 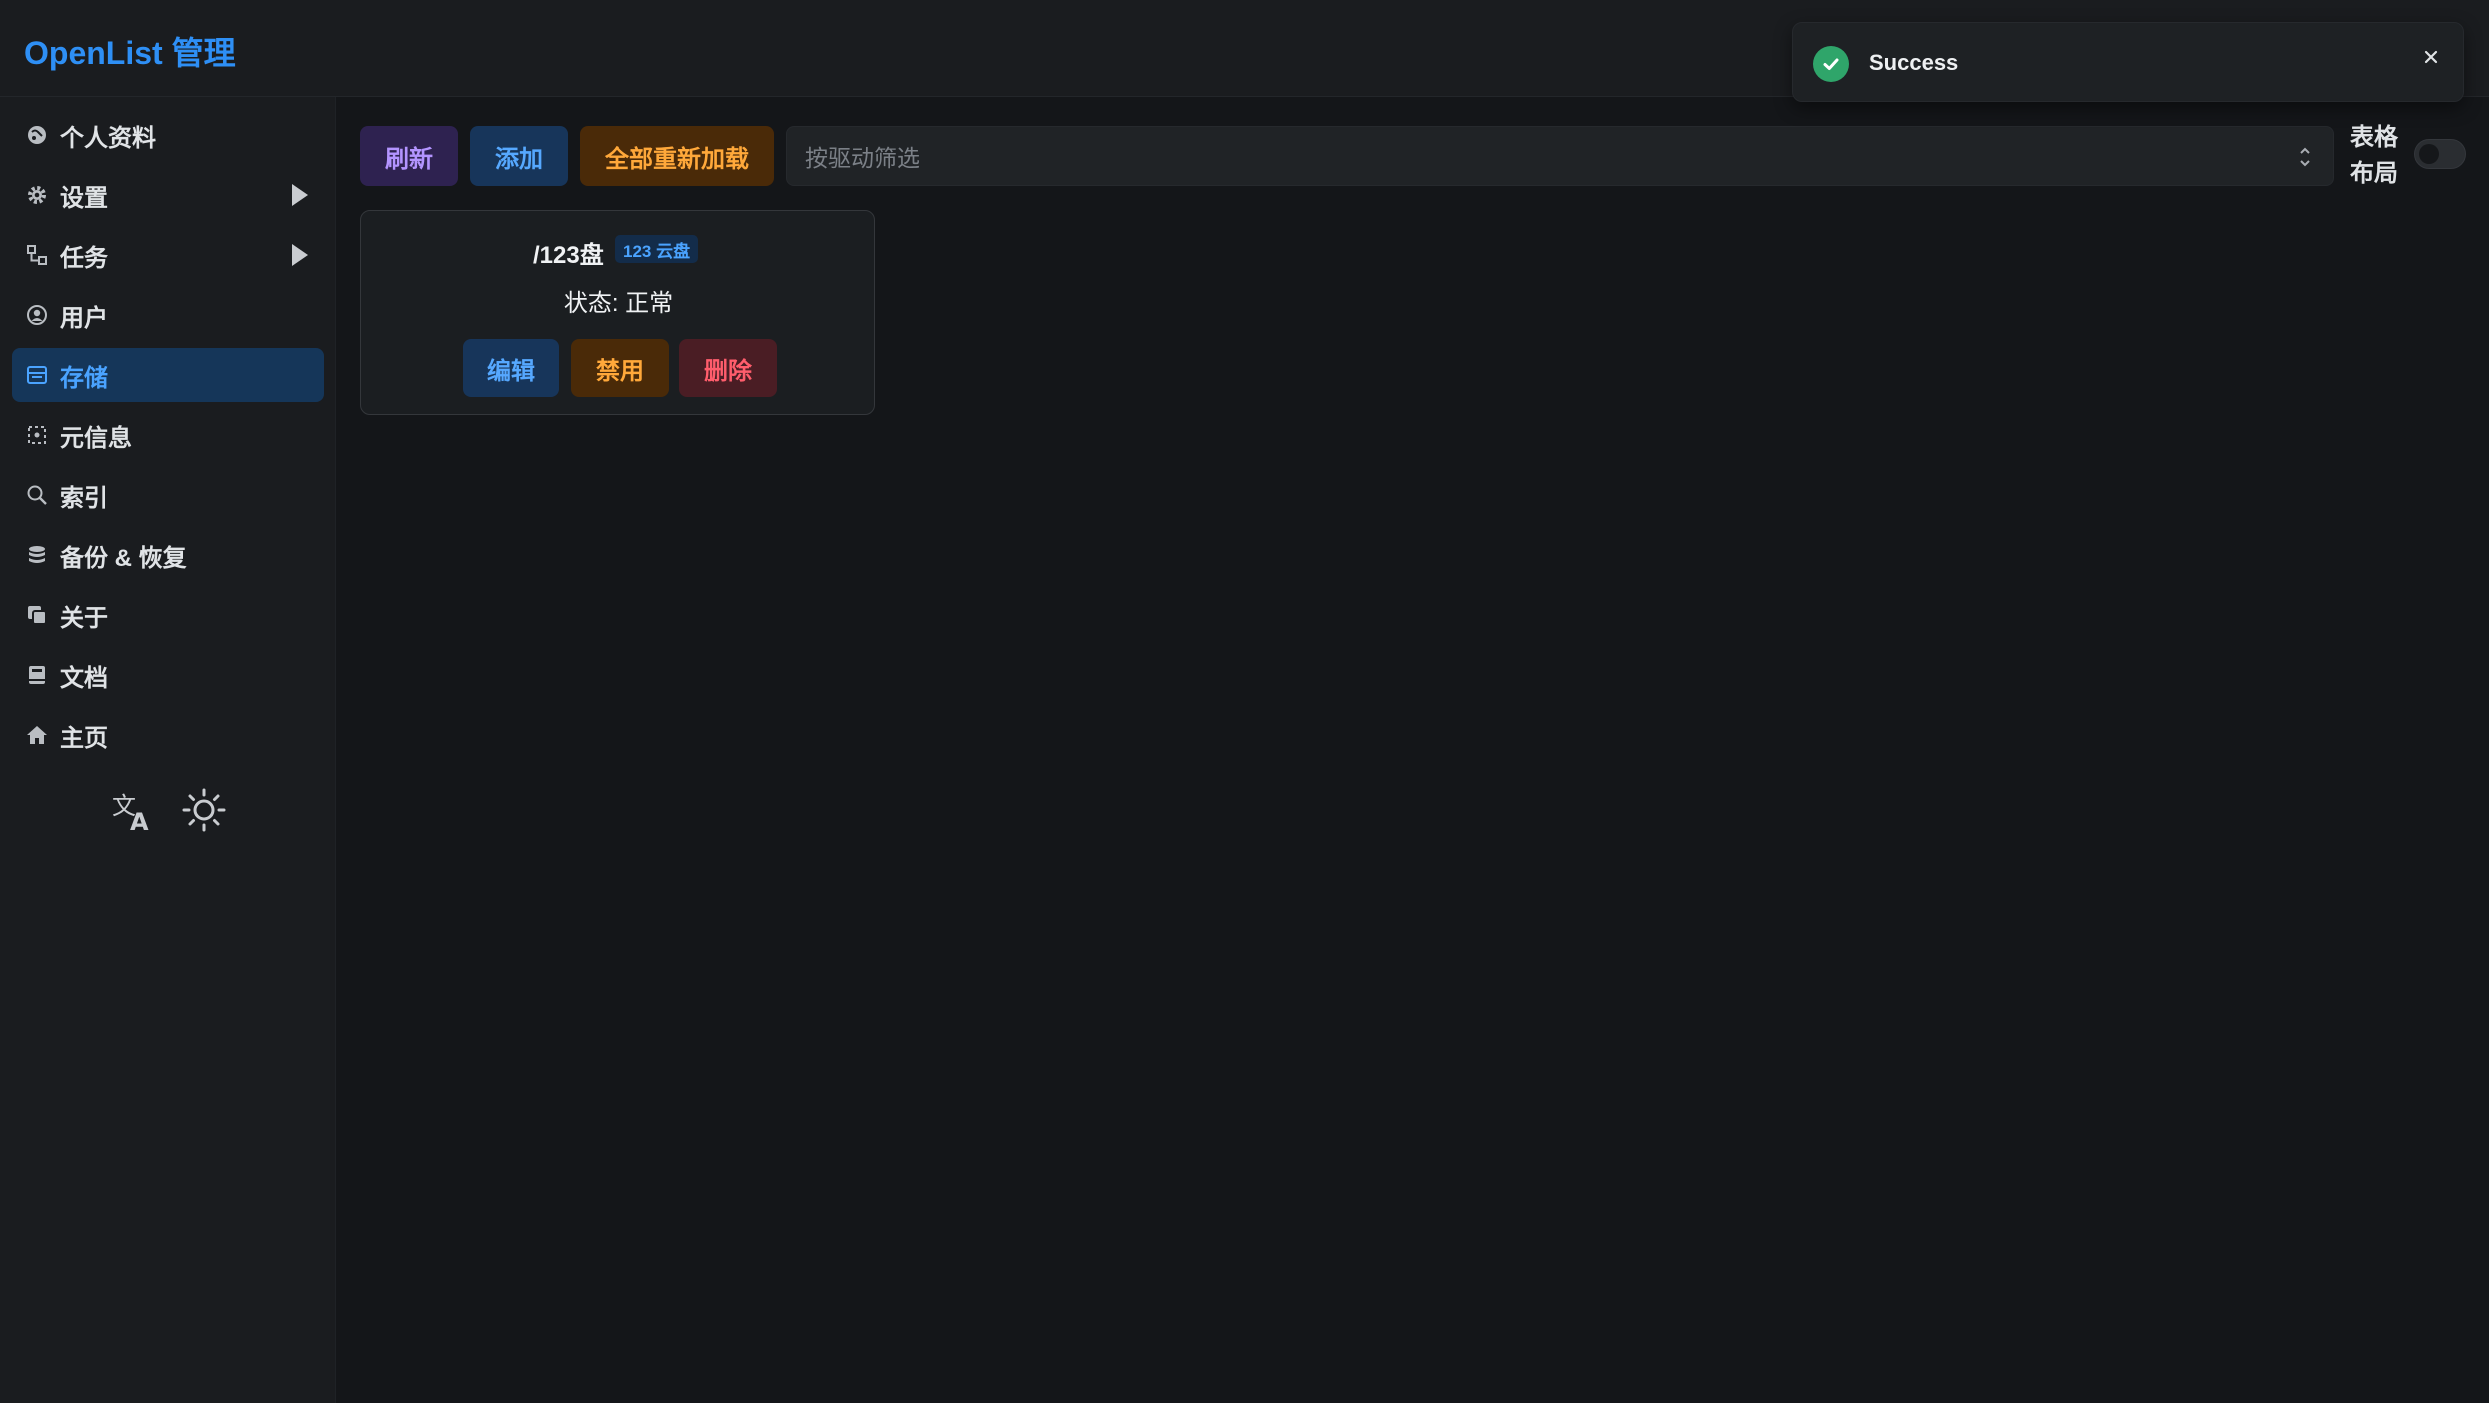 What do you see at coordinates (96, 438) in the screenshot?
I see `sidebar-item-label: 元信息` at bounding box center [96, 438].